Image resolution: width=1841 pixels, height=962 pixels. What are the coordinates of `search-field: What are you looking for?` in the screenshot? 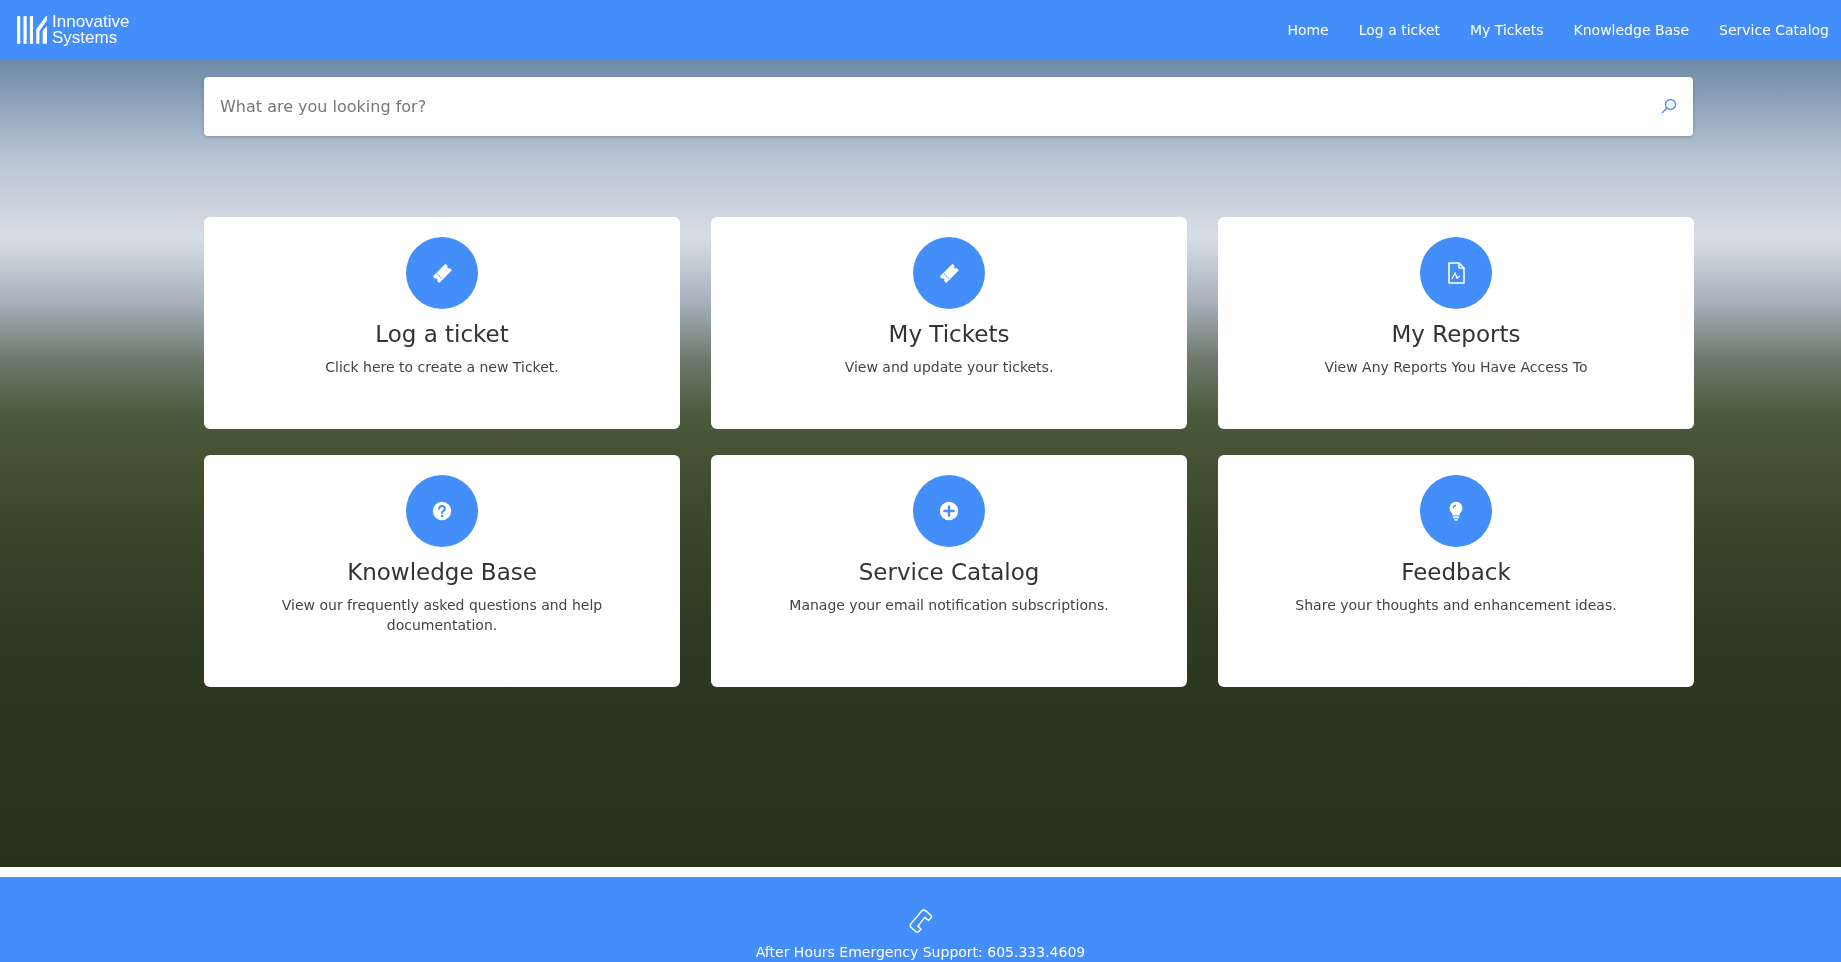 It's located at (948, 106).